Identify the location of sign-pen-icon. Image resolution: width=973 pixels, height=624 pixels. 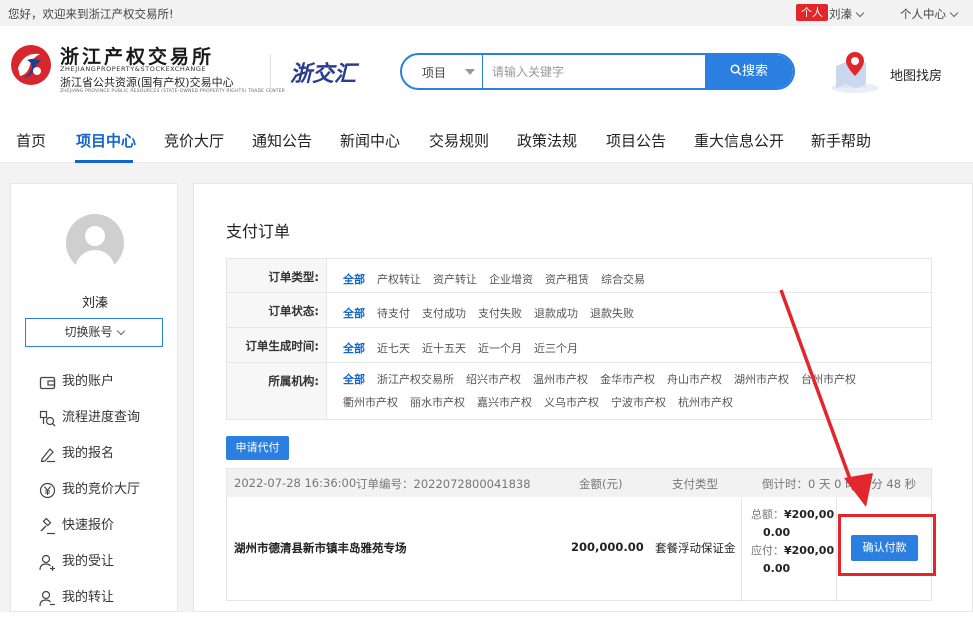
(47, 455).